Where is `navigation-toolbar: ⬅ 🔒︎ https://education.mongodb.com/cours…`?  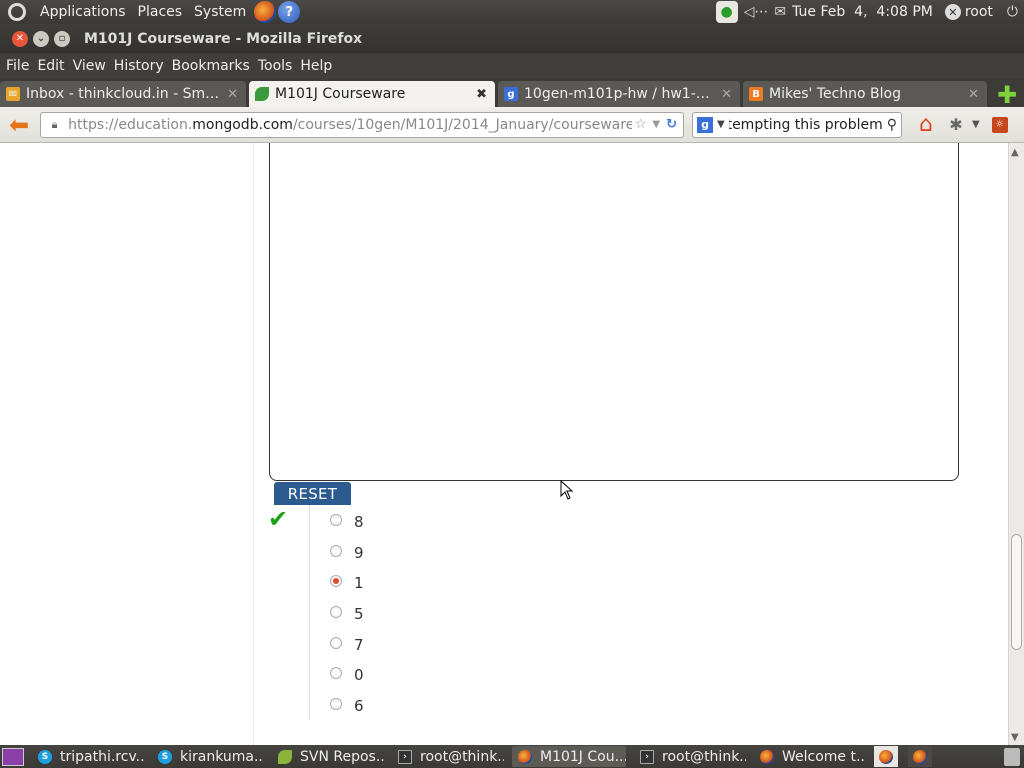
navigation-toolbar: ⬅ 🔒︎ https://education.mongodb.com/cours… is located at coordinates (512, 125).